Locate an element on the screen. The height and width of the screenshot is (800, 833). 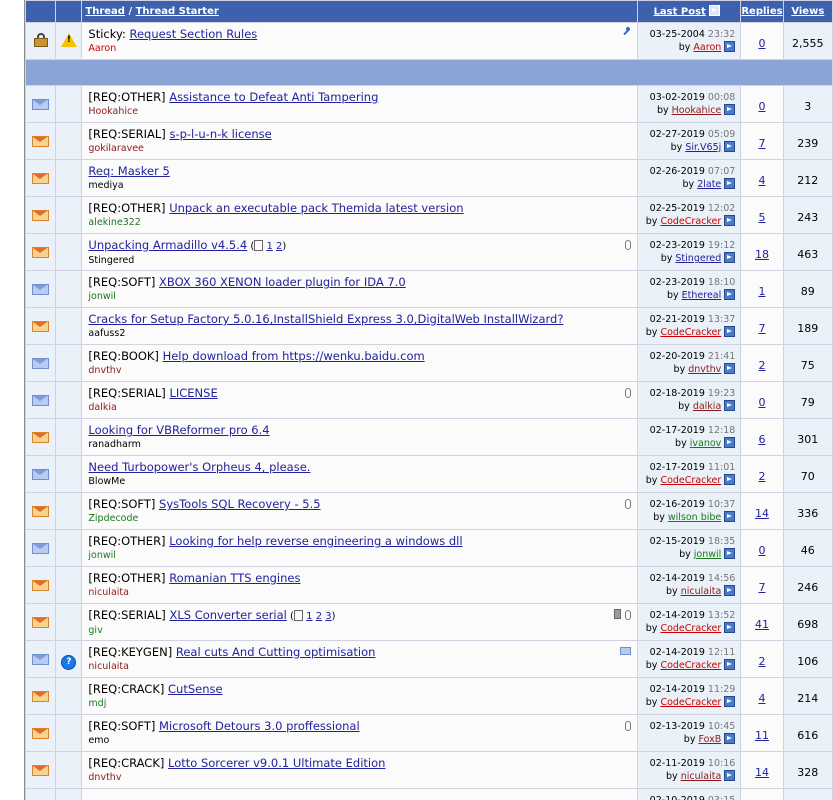
lastpost-user-link: niculaita is located at coordinates (701, 591).